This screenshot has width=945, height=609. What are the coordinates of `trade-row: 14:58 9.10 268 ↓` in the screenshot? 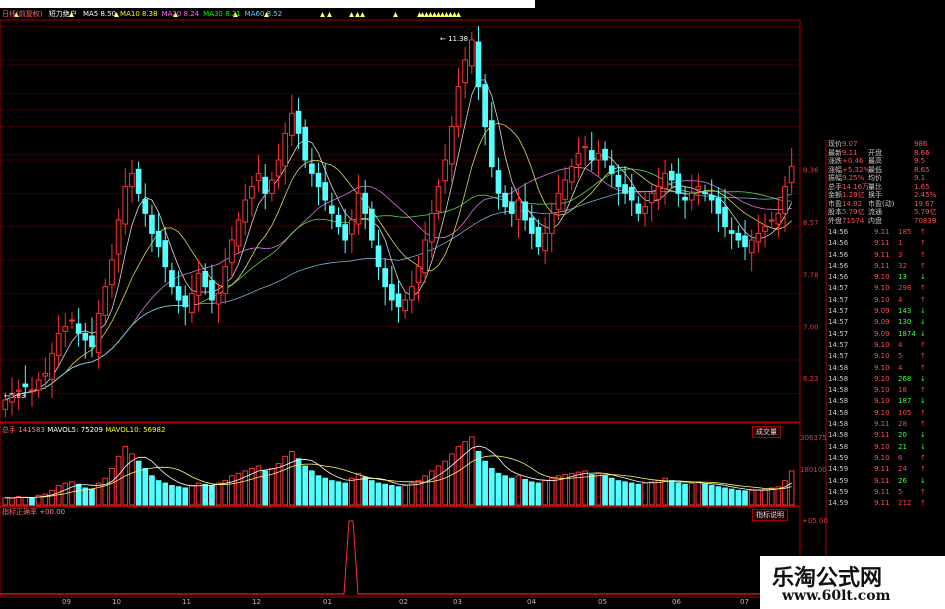 It's located at (886, 379).